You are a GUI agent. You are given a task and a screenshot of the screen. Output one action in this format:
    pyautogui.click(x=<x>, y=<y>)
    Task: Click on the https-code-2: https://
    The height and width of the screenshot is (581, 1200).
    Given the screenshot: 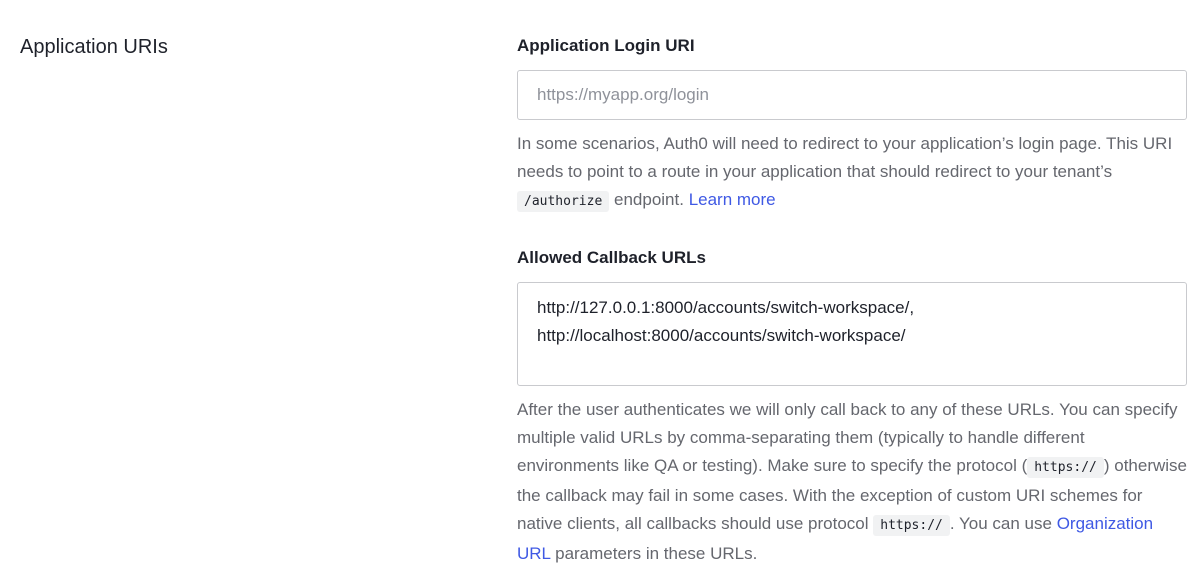 What is the action you would take?
    pyautogui.click(x=911, y=525)
    